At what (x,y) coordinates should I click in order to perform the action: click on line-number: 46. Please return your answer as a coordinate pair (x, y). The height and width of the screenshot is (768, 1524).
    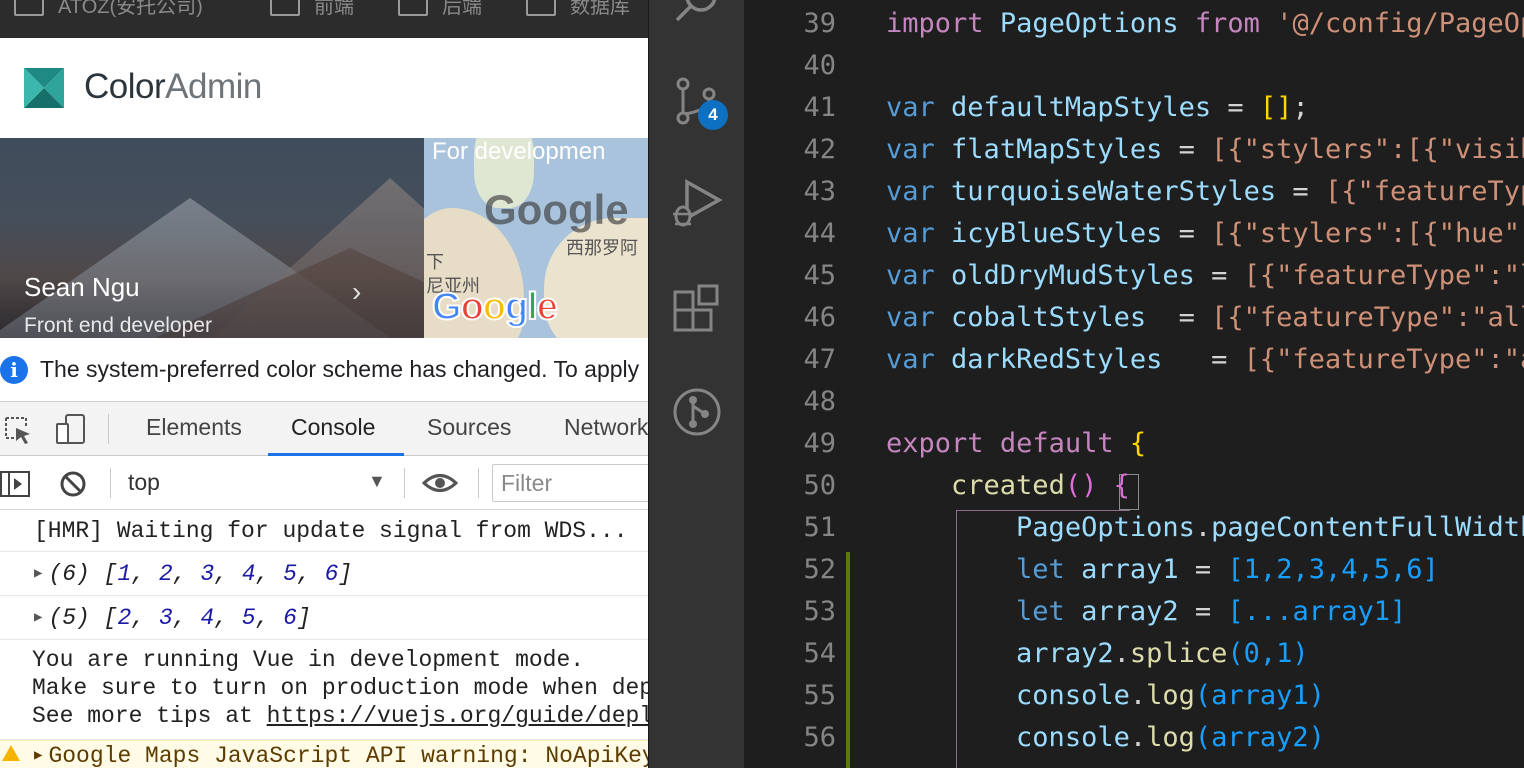
    Looking at the image, I should click on (819, 317).